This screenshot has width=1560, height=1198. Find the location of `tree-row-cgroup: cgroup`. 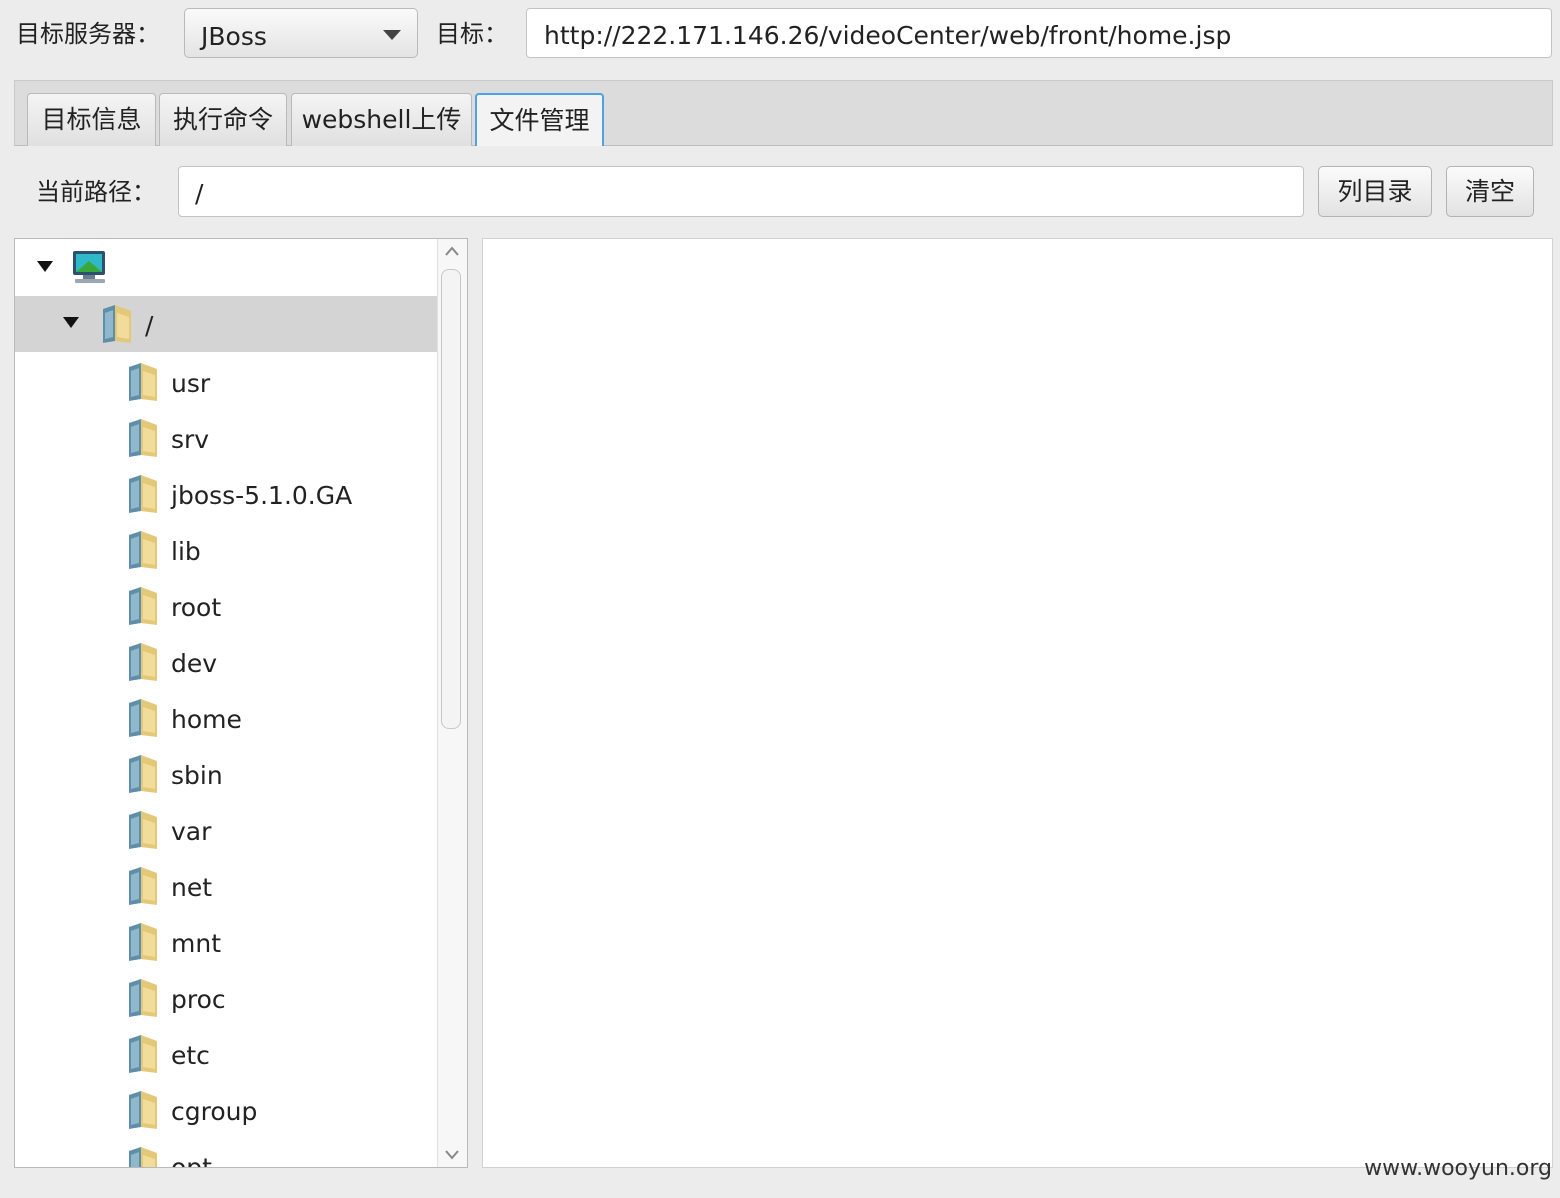

tree-row-cgroup: cgroup is located at coordinates (226, 1110).